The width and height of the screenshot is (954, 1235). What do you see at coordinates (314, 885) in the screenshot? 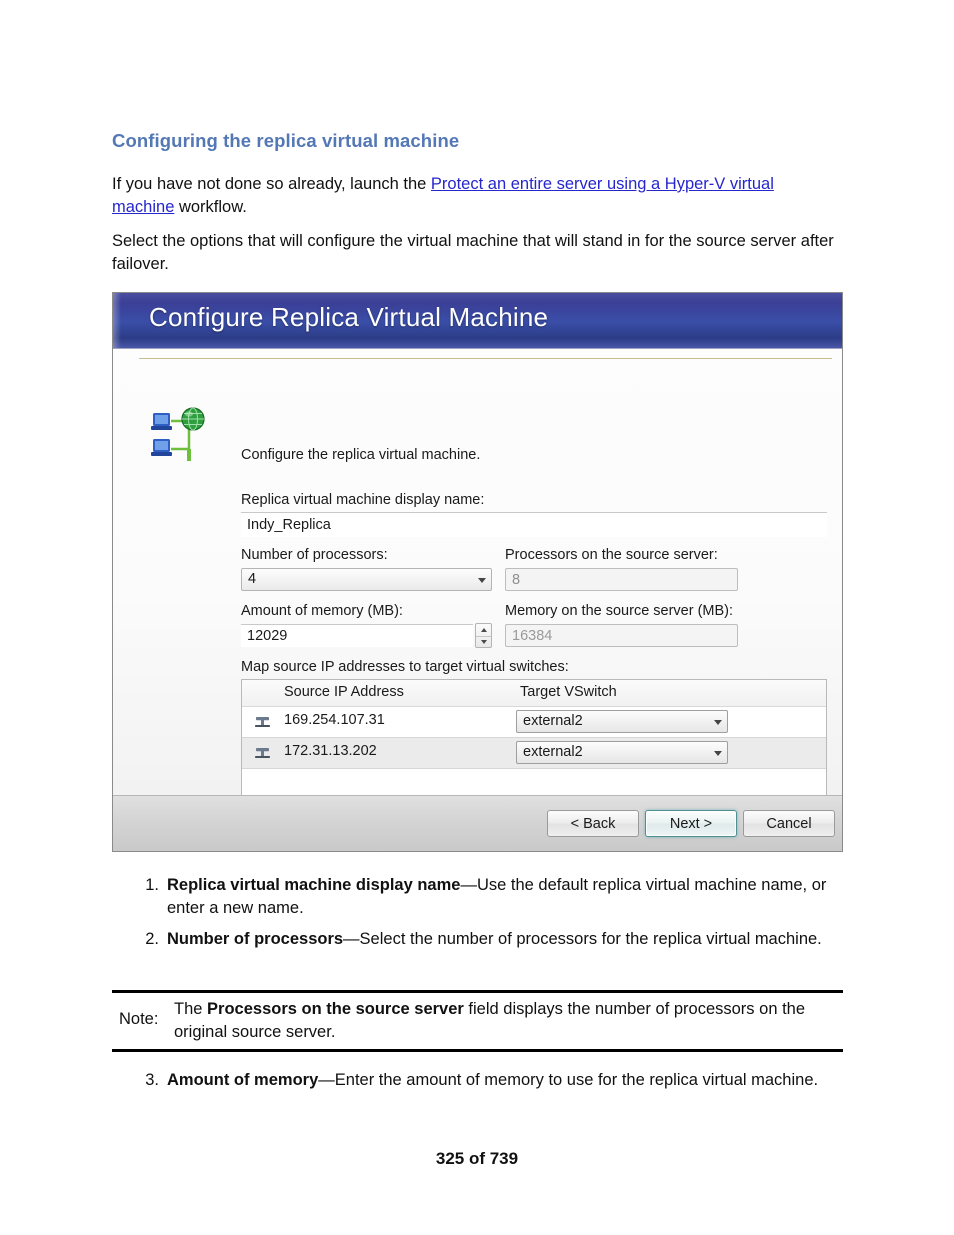
I see `list-item-term: Replica virtual machine display name` at bounding box center [314, 885].